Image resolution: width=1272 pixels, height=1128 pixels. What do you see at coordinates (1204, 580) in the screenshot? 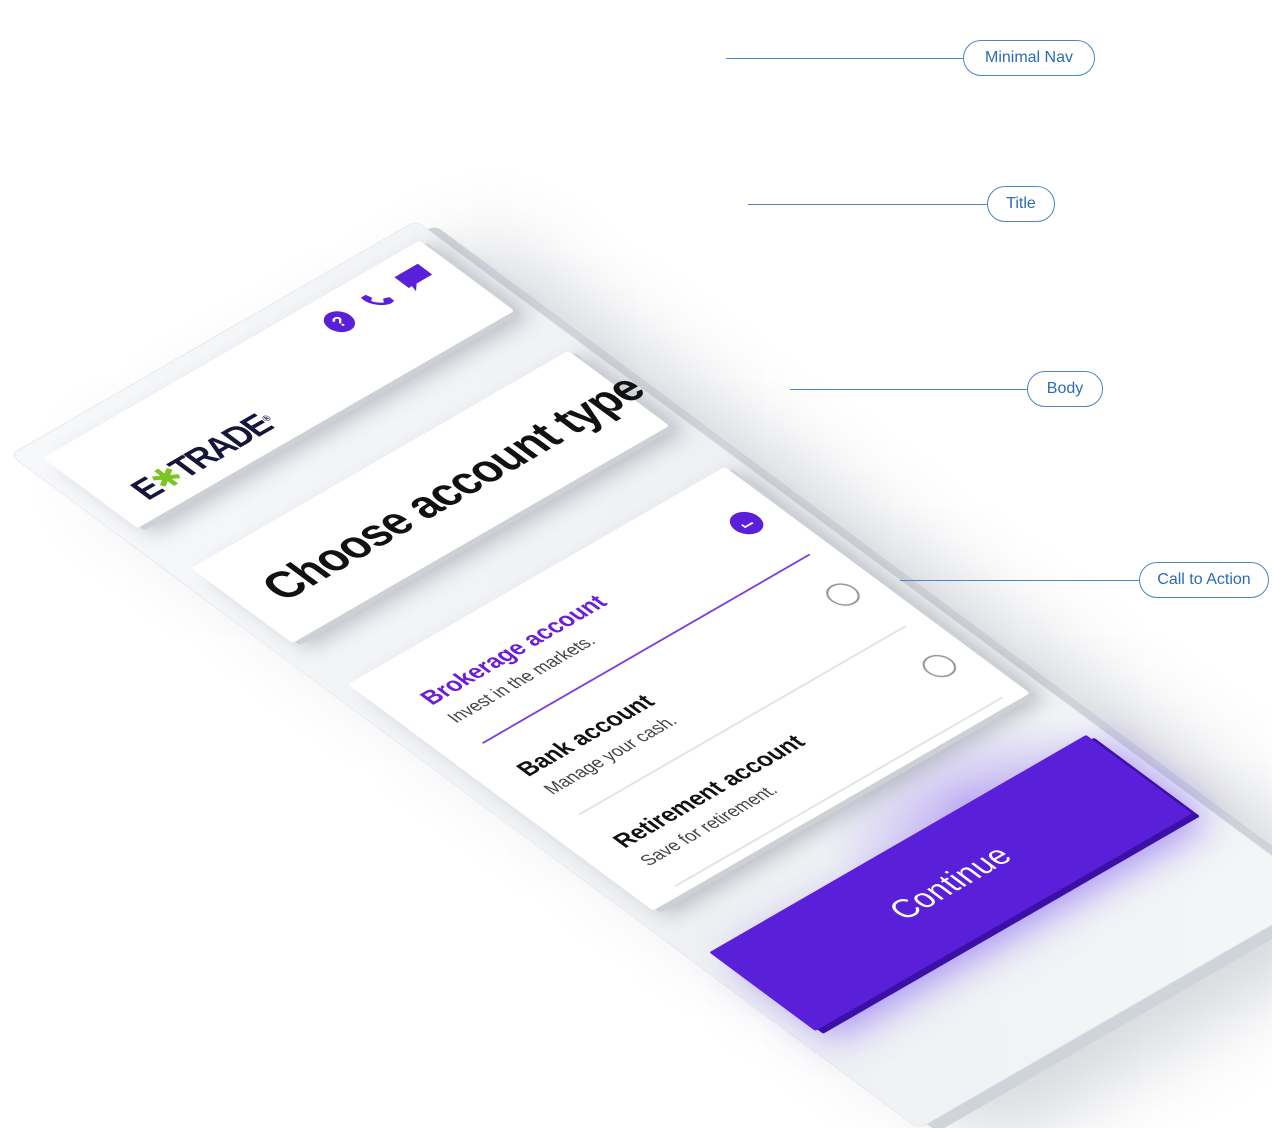
I see `callout-call-to-action: Call to Action` at bounding box center [1204, 580].